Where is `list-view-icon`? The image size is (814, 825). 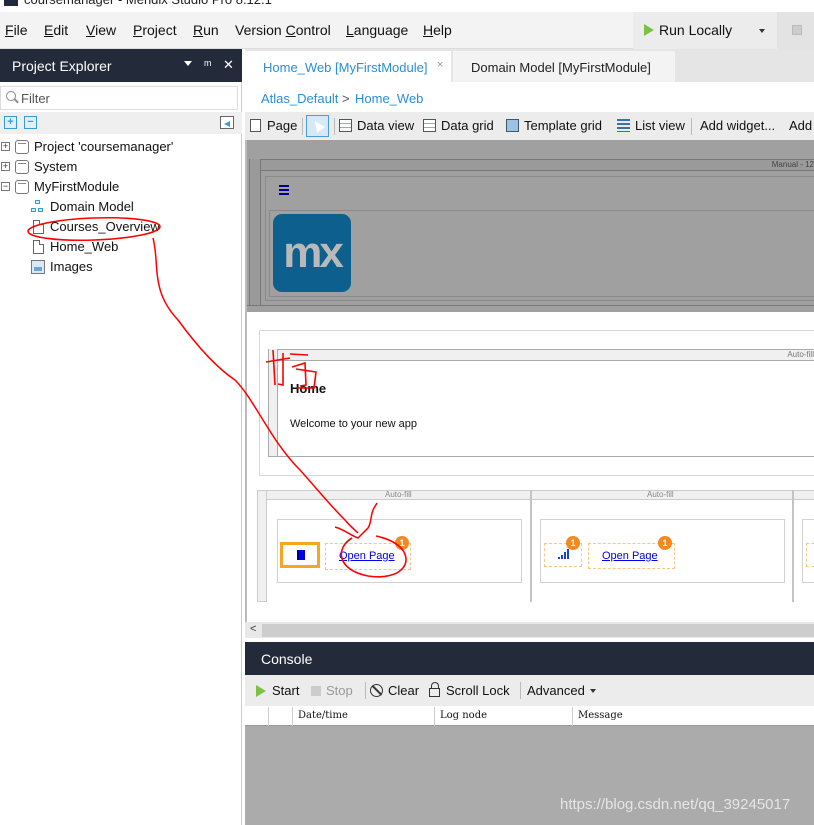 list-view-icon is located at coordinates (623, 125).